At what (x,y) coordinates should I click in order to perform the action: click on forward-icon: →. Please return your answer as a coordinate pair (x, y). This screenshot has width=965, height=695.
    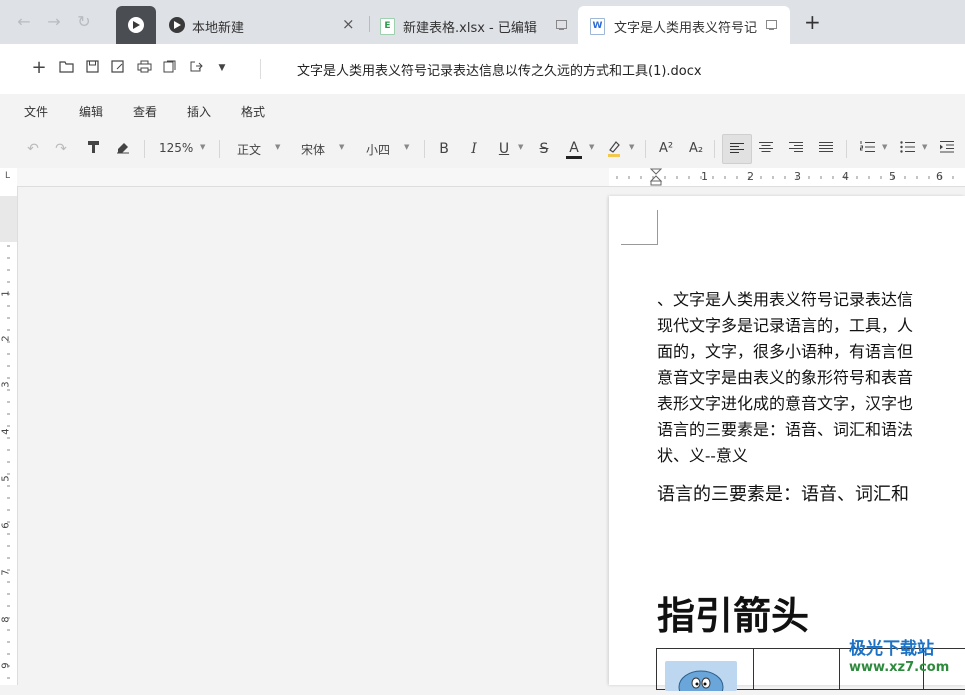
    Looking at the image, I should click on (54, 22).